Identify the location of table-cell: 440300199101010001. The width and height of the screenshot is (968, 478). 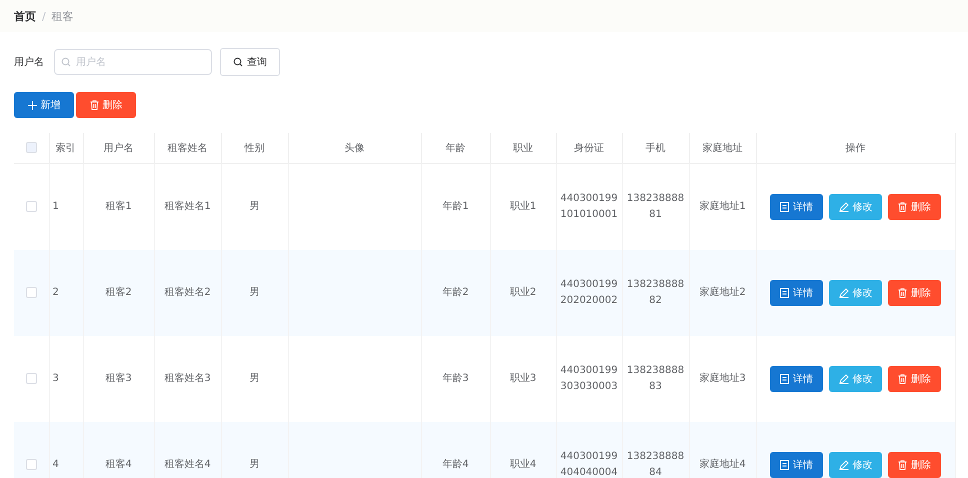
(589, 206).